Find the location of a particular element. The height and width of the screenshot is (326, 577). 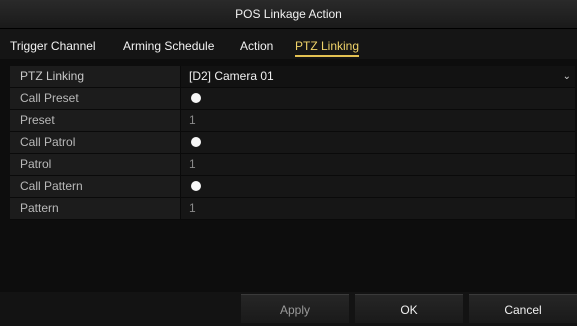

call-patrol-label: Call Patrol is located at coordinates (95, 142).